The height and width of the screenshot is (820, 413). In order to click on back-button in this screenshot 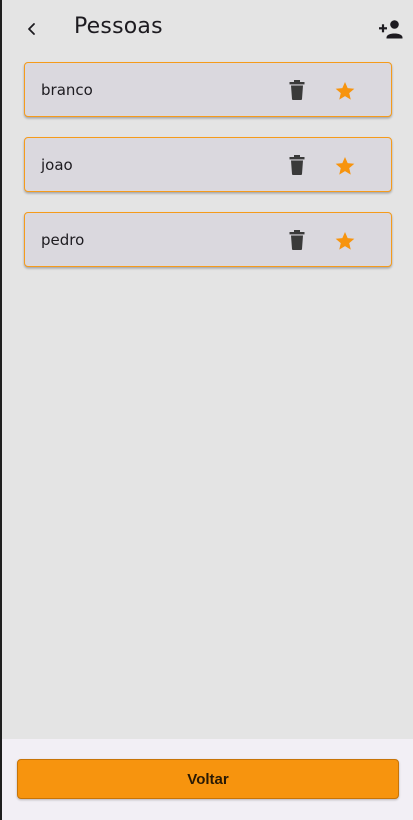, I will do `click(32, 29)`.